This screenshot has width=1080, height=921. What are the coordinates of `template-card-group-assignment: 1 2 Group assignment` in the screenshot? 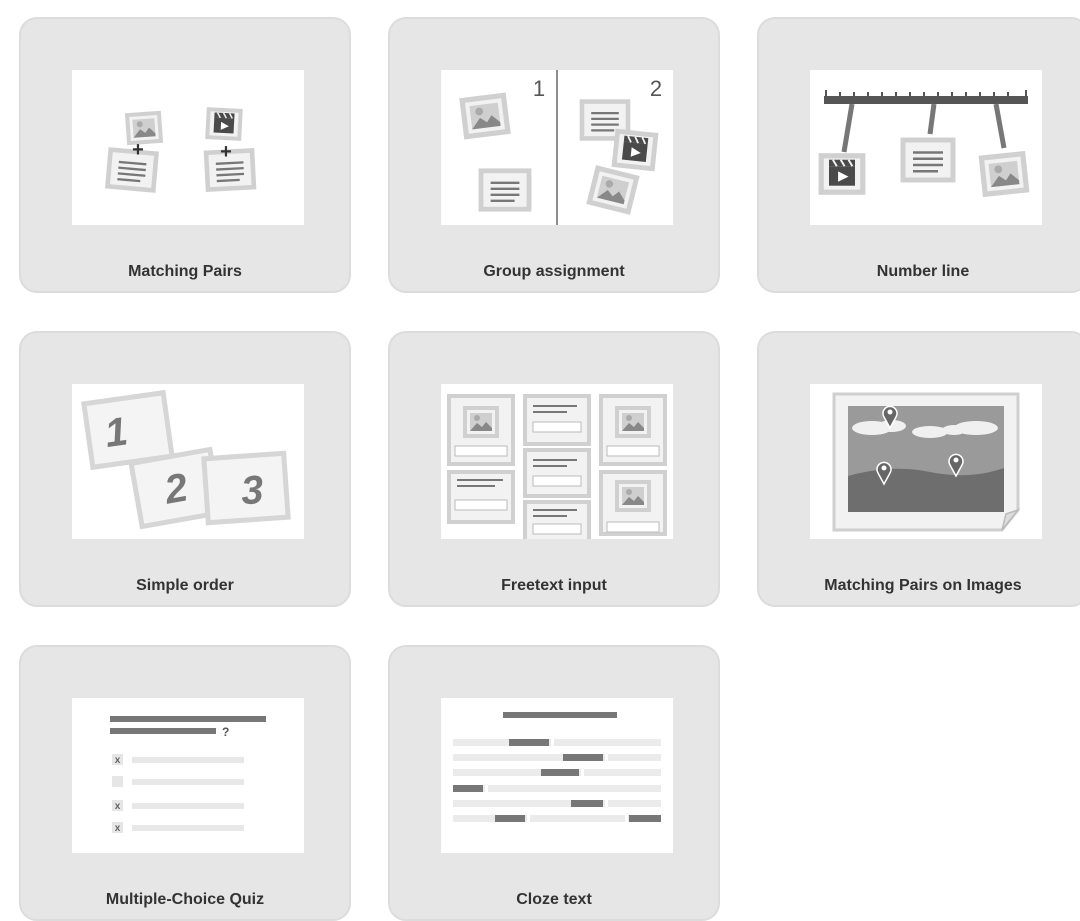 It's located at (554, 155).